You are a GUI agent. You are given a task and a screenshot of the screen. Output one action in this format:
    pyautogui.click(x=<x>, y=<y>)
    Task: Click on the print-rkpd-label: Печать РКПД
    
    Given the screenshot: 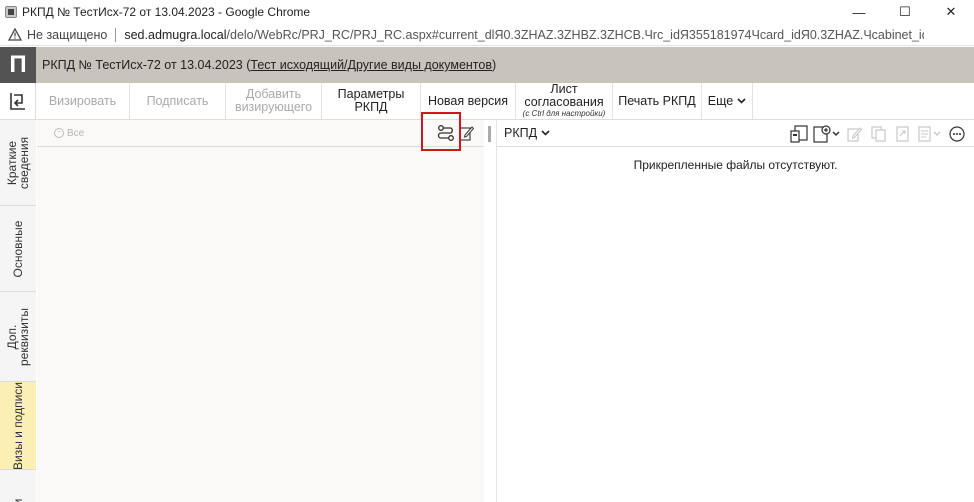 What is the action you would take?
    pyautogui.click(x=657, y=100)
    